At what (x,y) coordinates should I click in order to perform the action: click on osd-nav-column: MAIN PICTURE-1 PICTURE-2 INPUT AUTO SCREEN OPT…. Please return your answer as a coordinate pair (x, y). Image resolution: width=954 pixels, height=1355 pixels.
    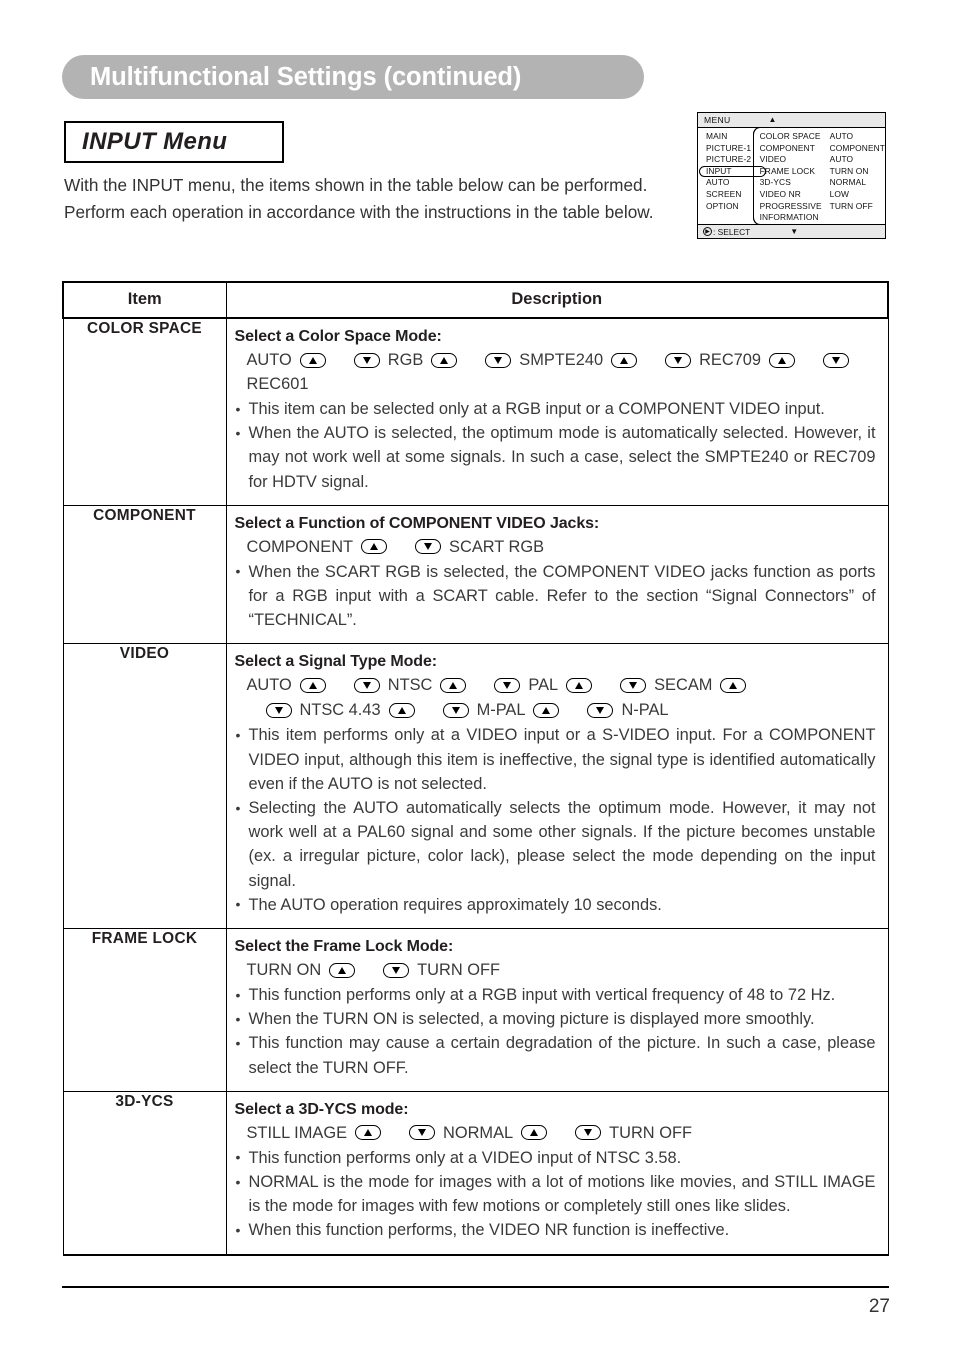
    Looking at the image, I should click on (732, 176).